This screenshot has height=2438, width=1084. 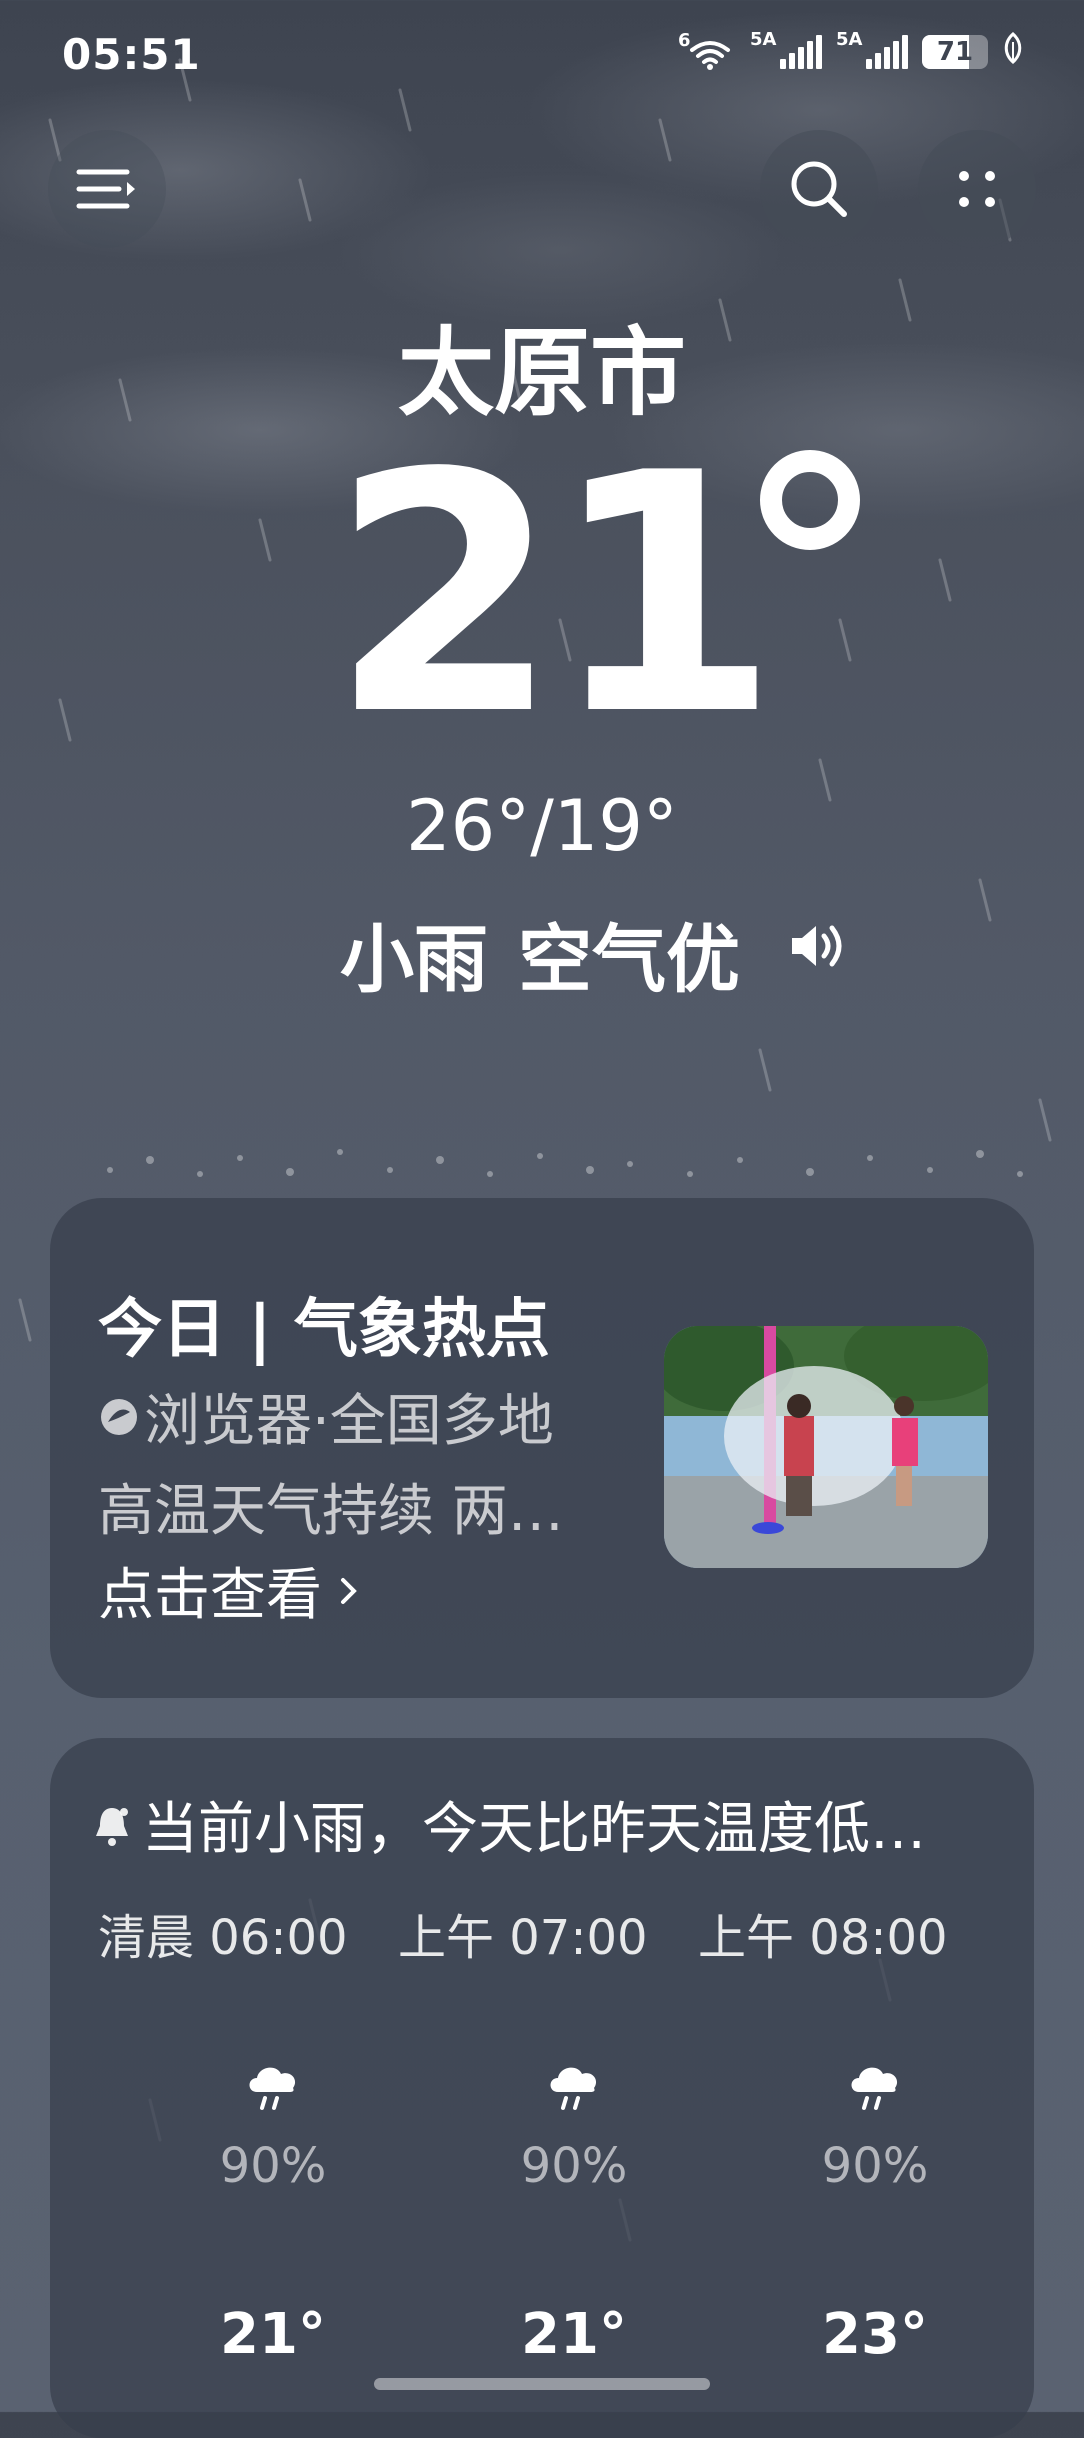 I want to click on status-icons: 6 5A 5A 71, so click(x=851, y=50).